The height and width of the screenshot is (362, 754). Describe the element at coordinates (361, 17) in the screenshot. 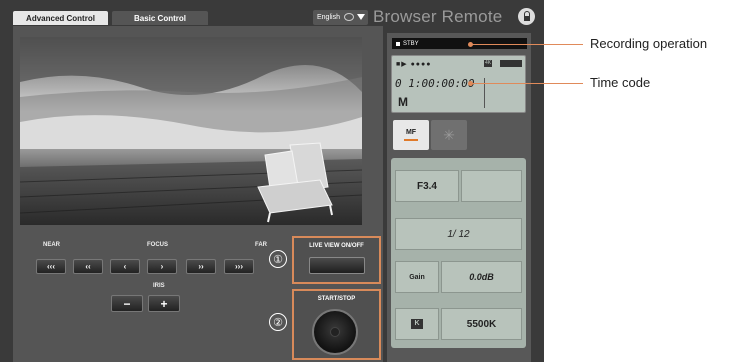

I see `dropdown-arrow-icon` at that location.